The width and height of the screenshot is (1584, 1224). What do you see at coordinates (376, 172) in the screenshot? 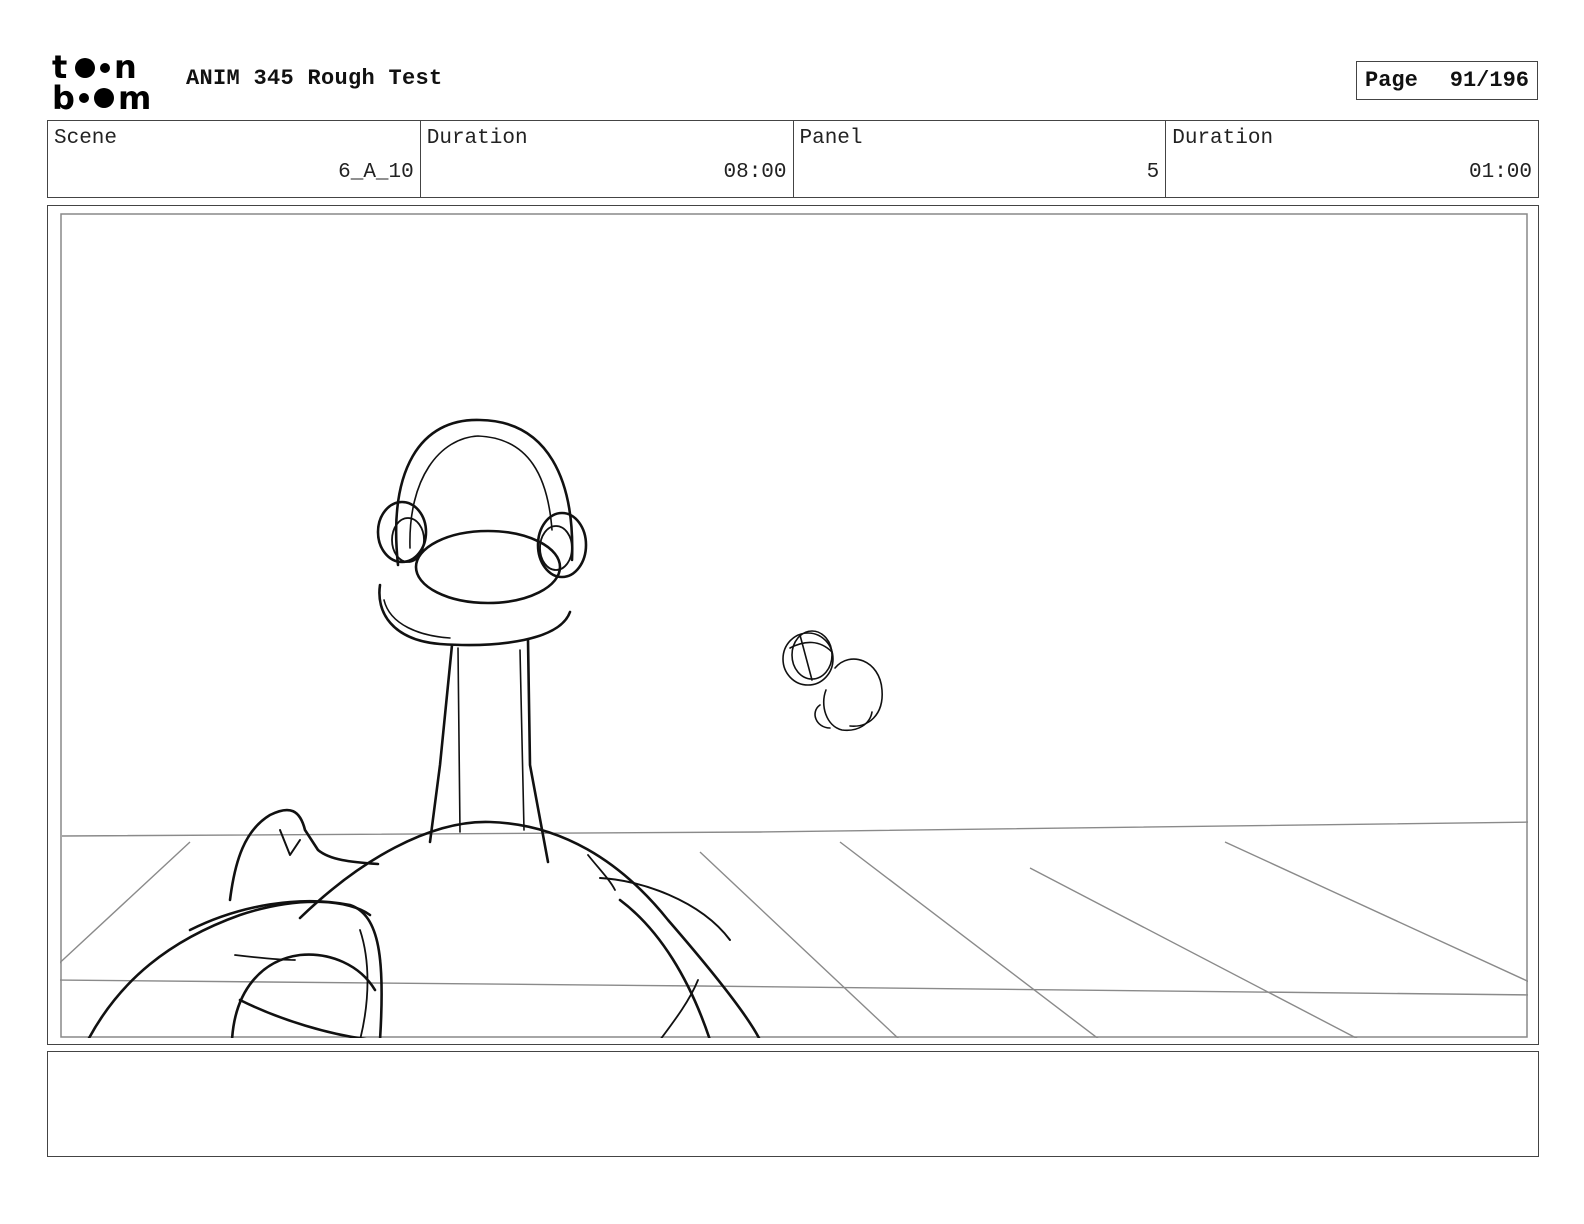
I see `scene-value: 6_A_10` at bounding box center [376, 172].